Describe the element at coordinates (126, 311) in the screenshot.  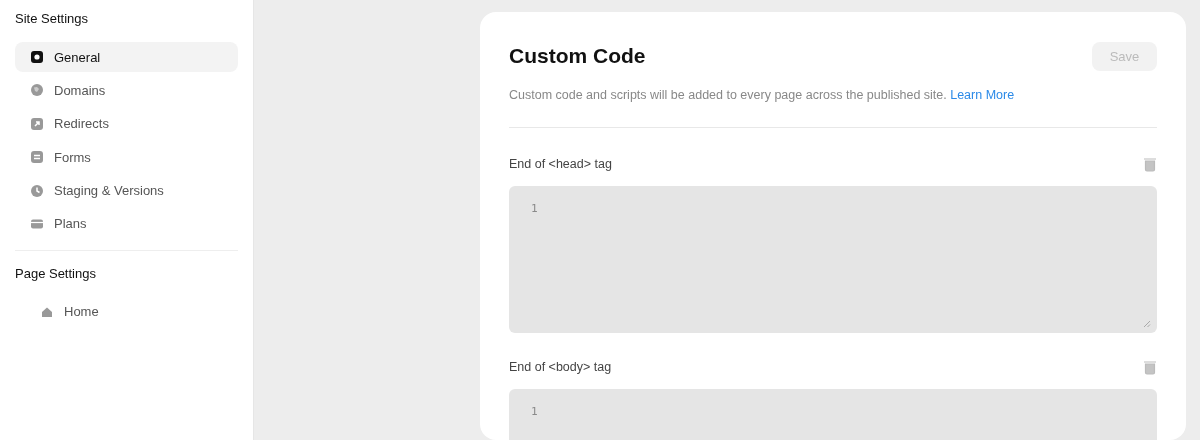
I see `sidebar-item: Home` at that location.